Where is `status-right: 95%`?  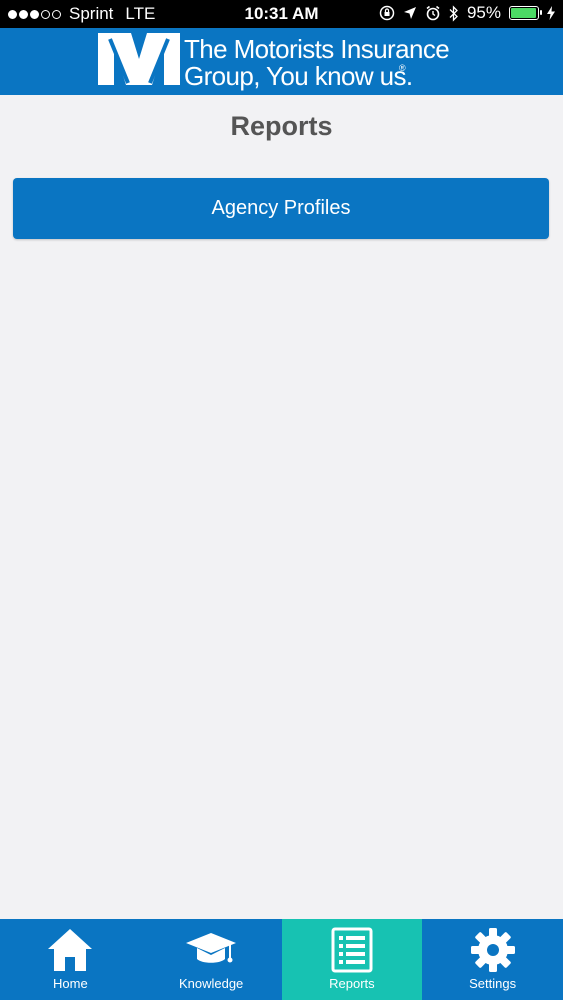 status-right: 95% is located at coordinates (467, 13).